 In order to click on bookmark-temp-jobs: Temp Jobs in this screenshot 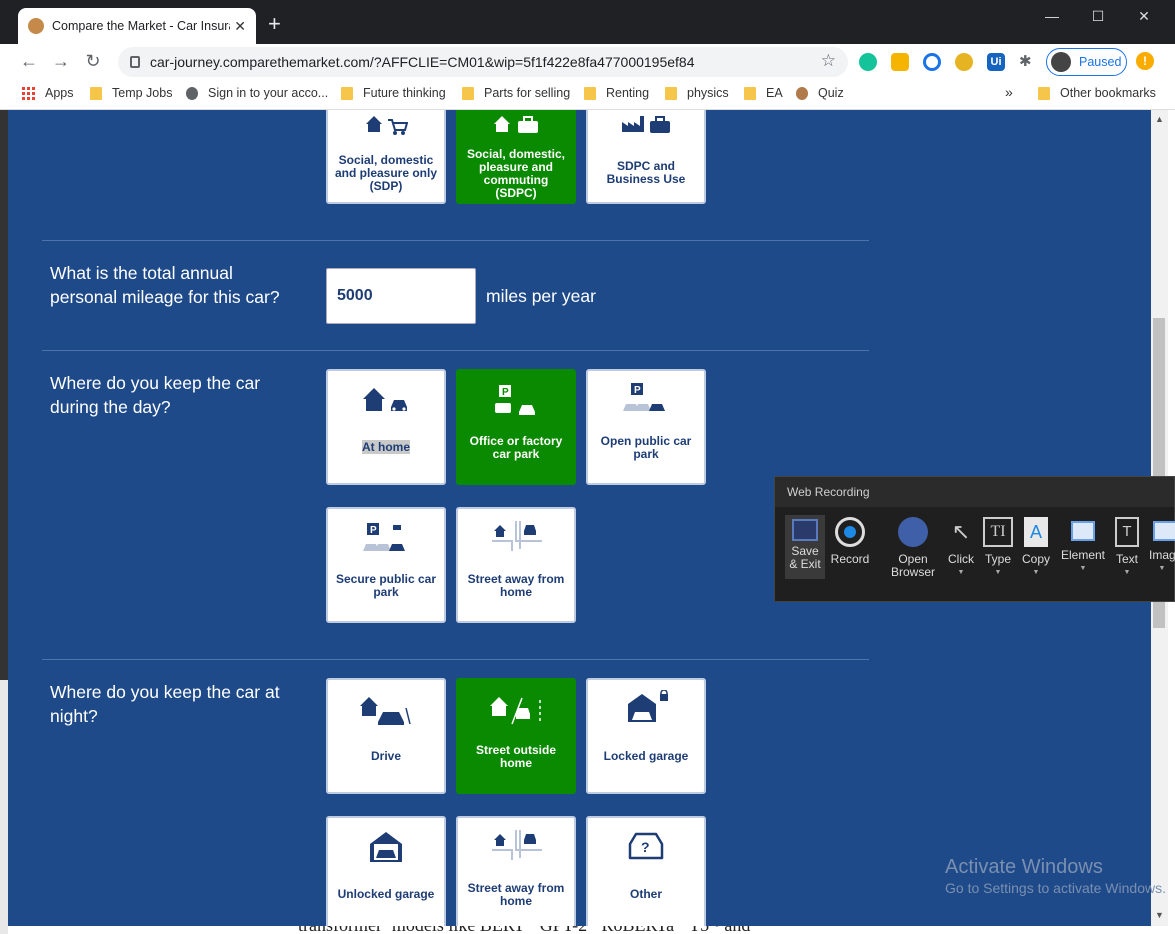, I will do `click(131, 93)`.